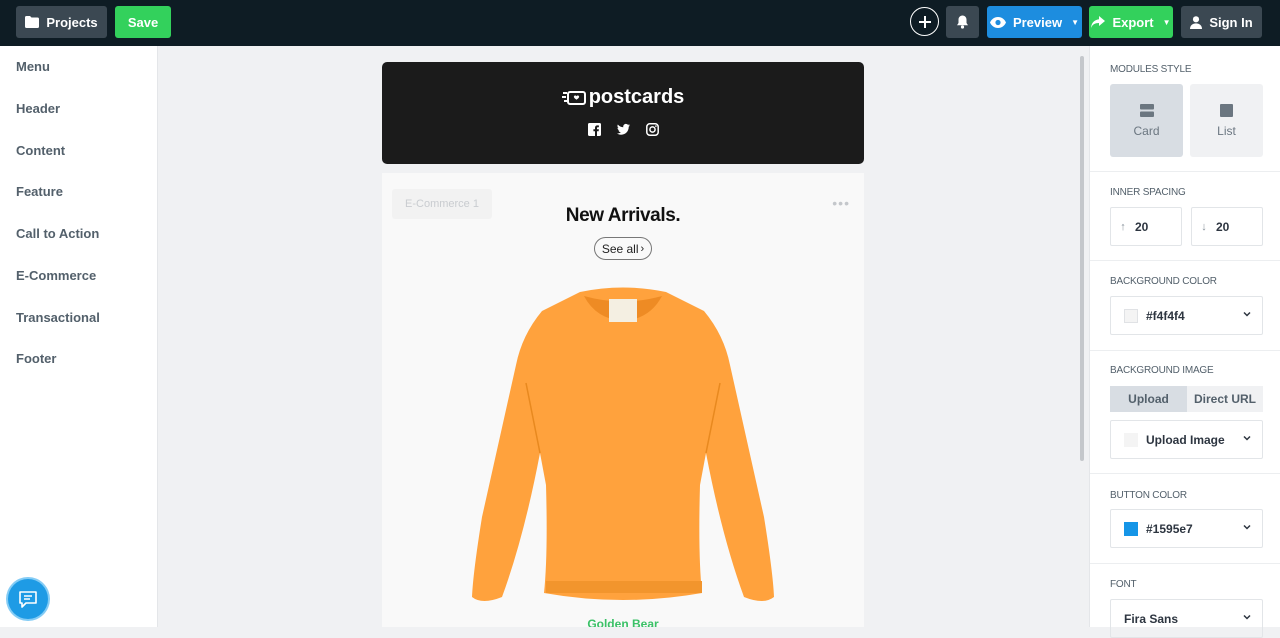 Image resolution: width=1280 pixels, height=638 pixels. What do you see at coordinates (40, 150) in the screenshot?
I see `sidebar-item-content: Content` at bounding box center [40, 150].